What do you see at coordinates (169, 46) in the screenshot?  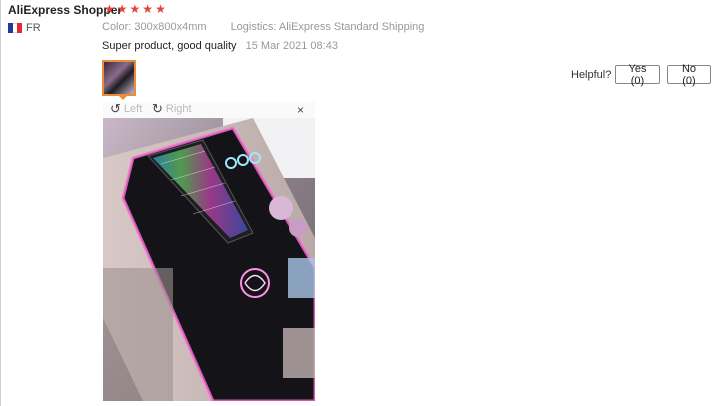 I see `review-text: Super product, good quality` at bounding box center [169, 46].